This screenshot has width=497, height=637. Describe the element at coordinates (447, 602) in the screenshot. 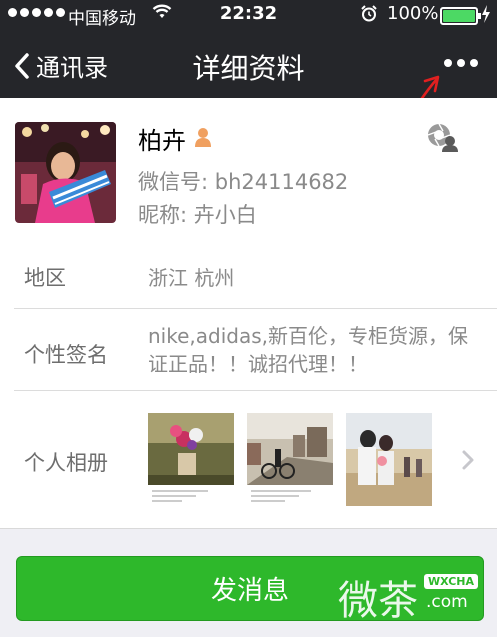

I see `watermark-domain: .com` at that location.